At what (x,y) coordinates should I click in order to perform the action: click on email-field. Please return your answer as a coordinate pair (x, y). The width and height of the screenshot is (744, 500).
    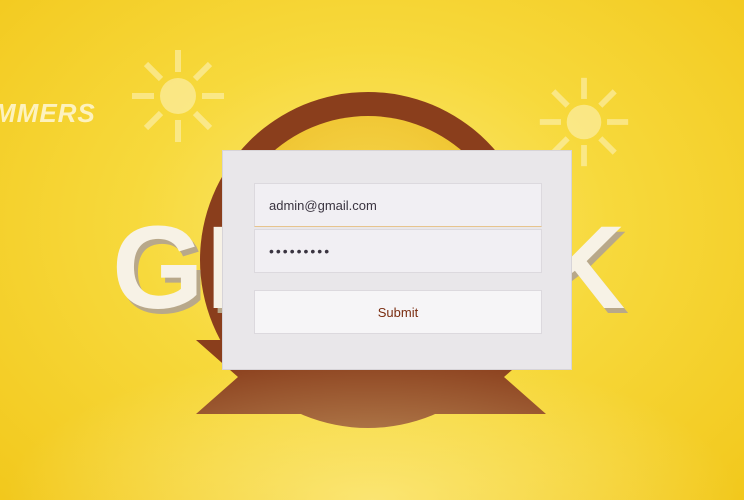
    Looking at the image, I should click on (398, 205).